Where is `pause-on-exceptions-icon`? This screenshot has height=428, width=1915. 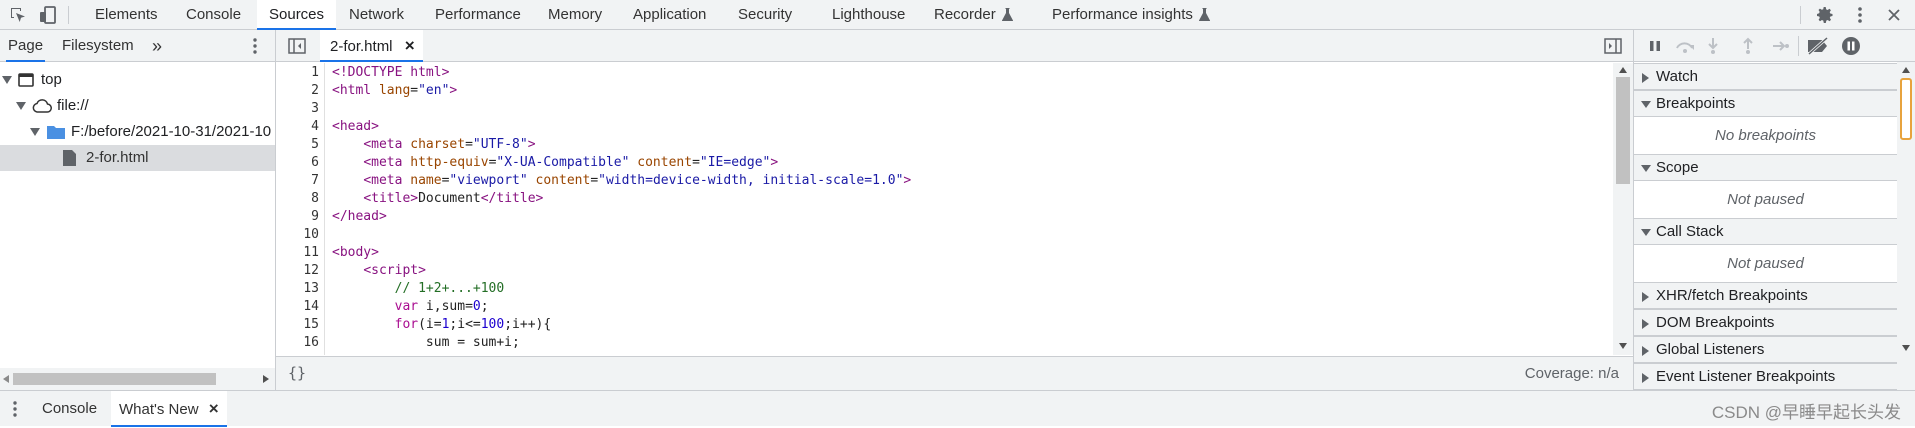 pause-on-exceptions-icon is located at coordinates (1851, 46).